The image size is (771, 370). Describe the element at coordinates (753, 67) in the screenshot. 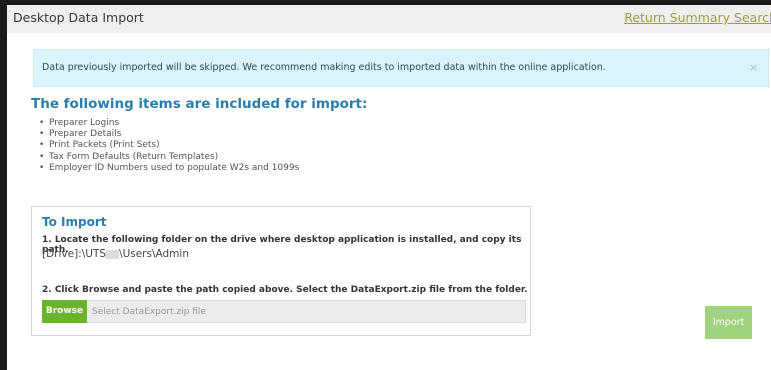

I see `close-icon: ×` at that location.